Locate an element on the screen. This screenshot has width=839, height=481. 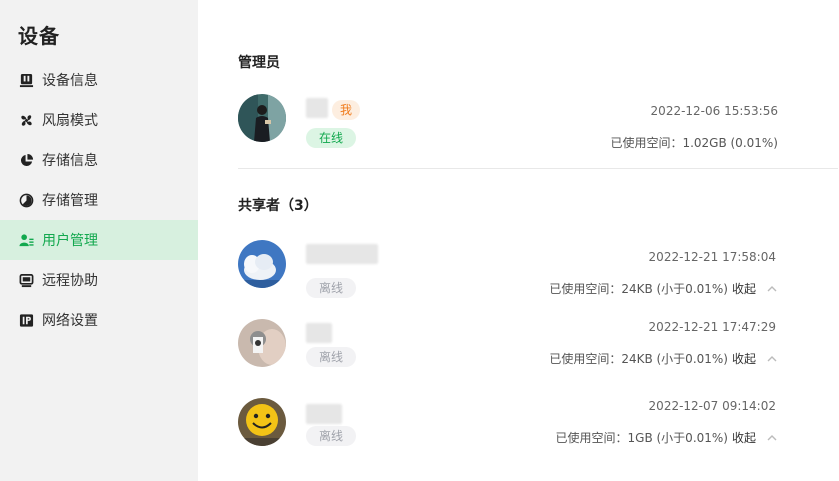
storage-usage: 已使用空间：1GB (小于0.01%) 收起 is located at coordinates (667, 437).